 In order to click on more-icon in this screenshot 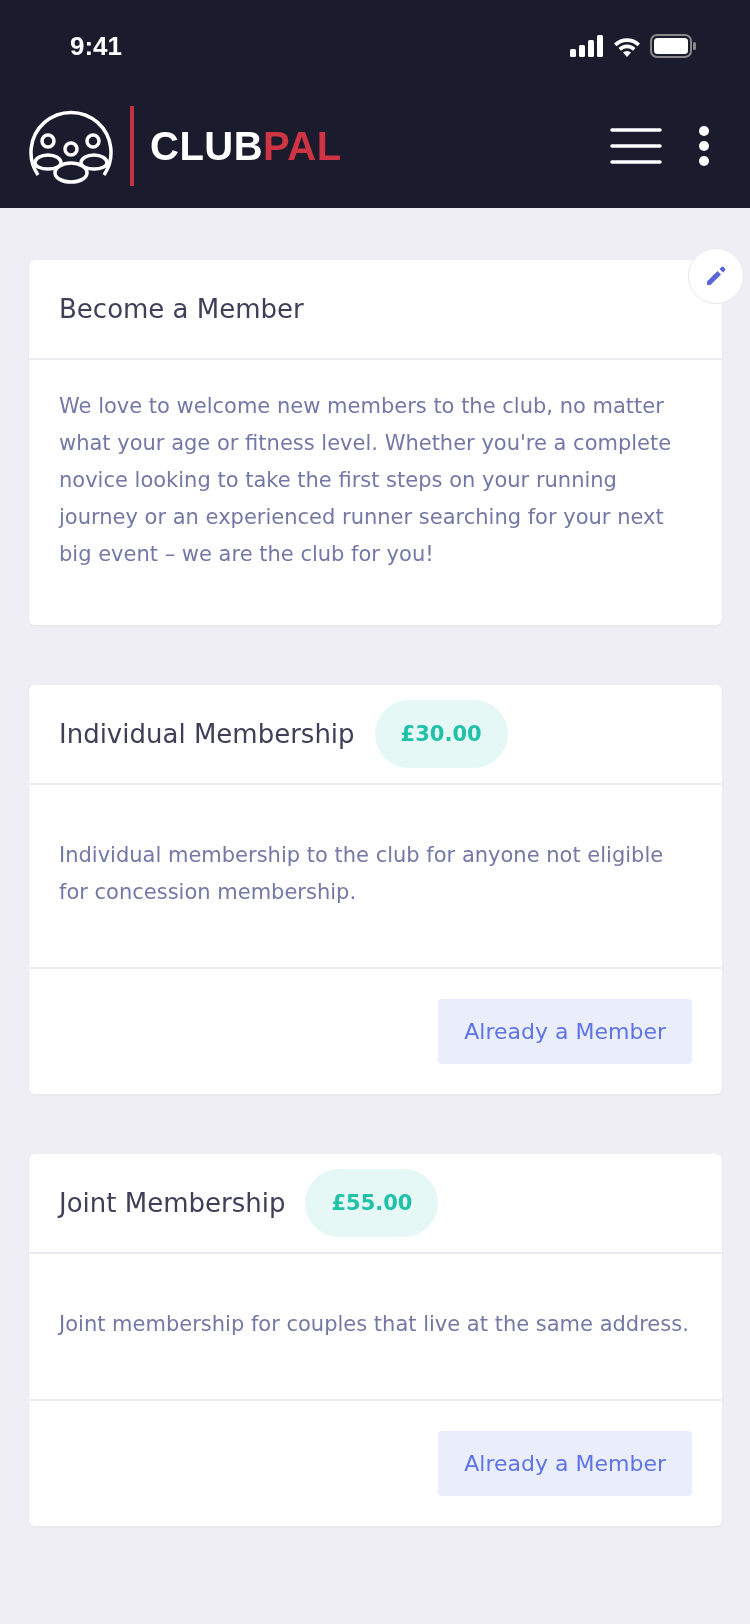, I will do `click(704, 146)`.